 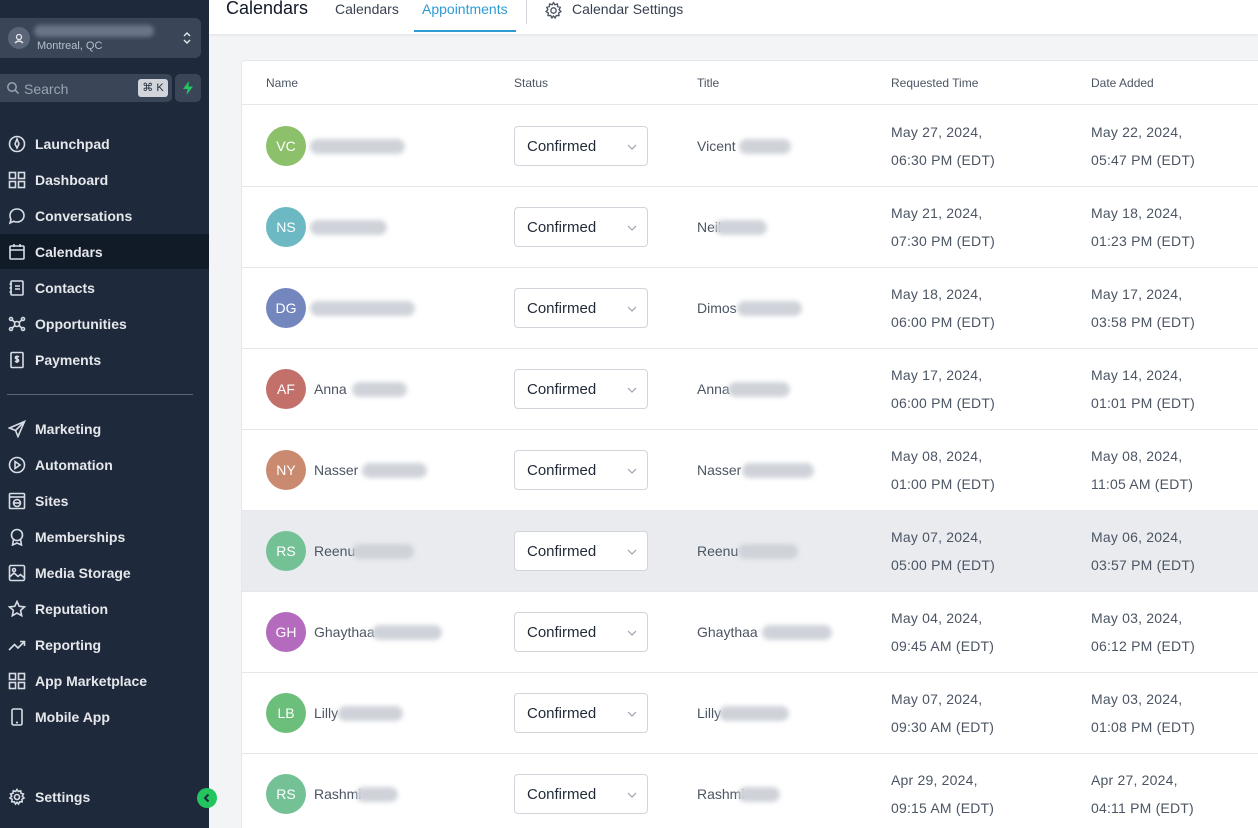 What do you see at coordinates (104, 359) in the screenshot?
I see `sidebar-item-payments: Payments` at bounding box center [104, 359].